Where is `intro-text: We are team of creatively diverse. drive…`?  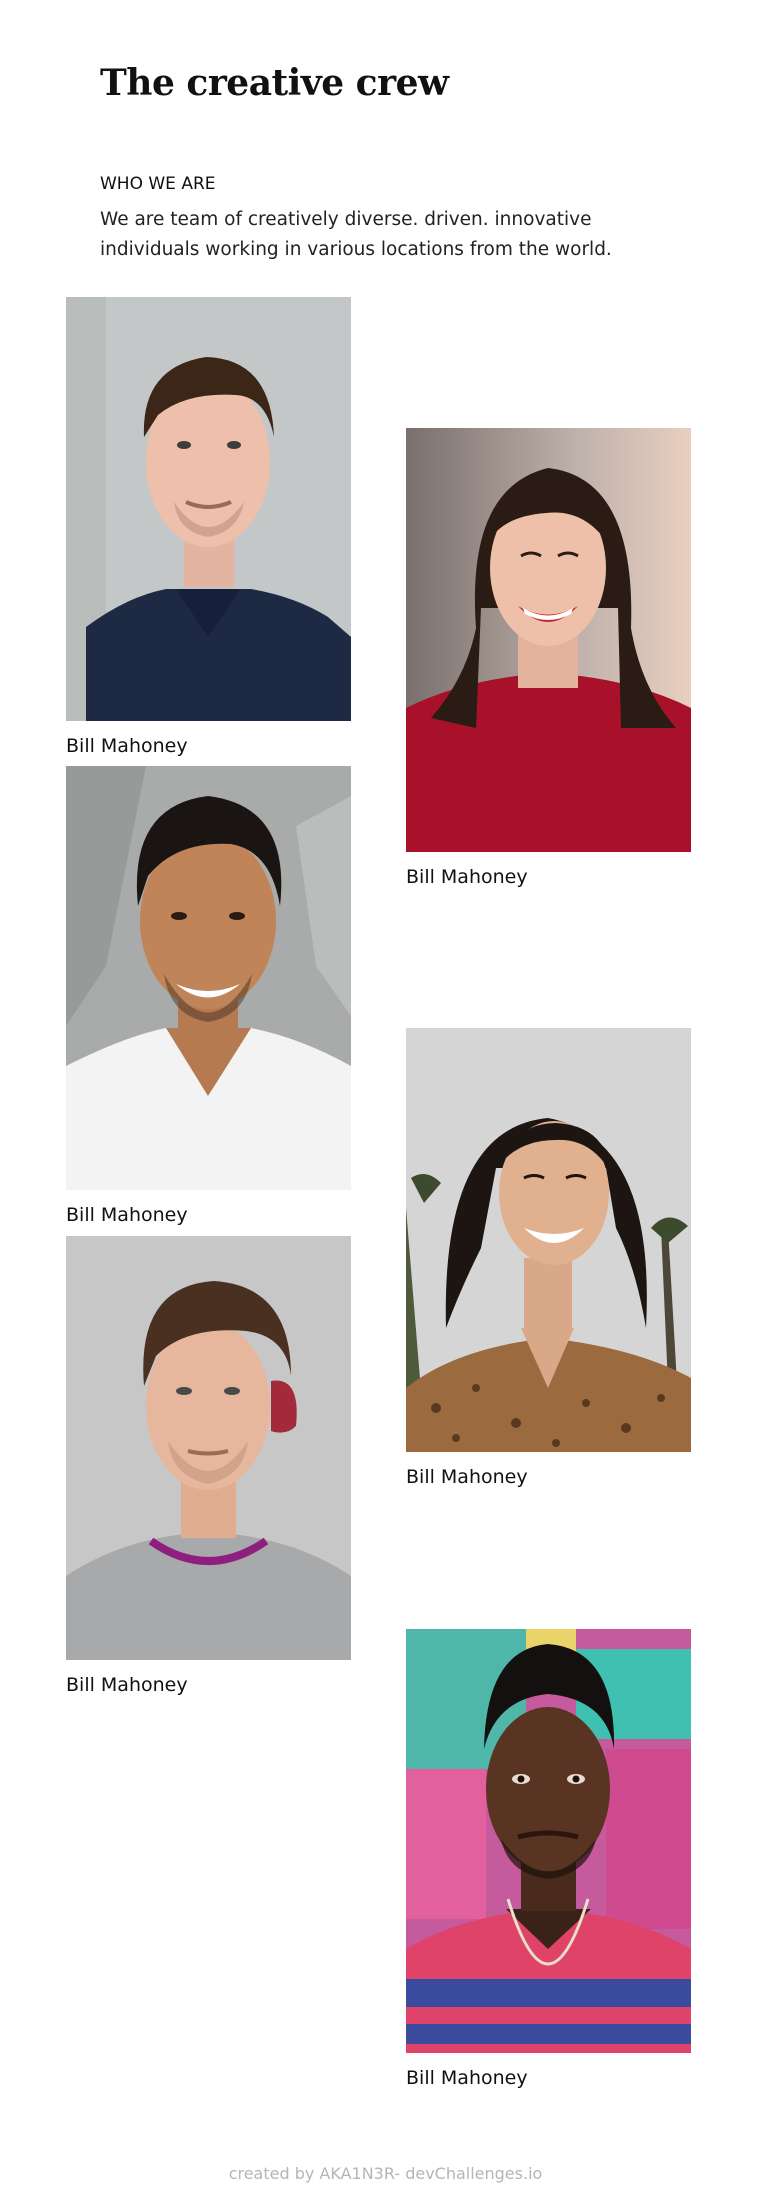 intro-text: We are team of creatively diverse. drive… is located at coordinates (356, 234).